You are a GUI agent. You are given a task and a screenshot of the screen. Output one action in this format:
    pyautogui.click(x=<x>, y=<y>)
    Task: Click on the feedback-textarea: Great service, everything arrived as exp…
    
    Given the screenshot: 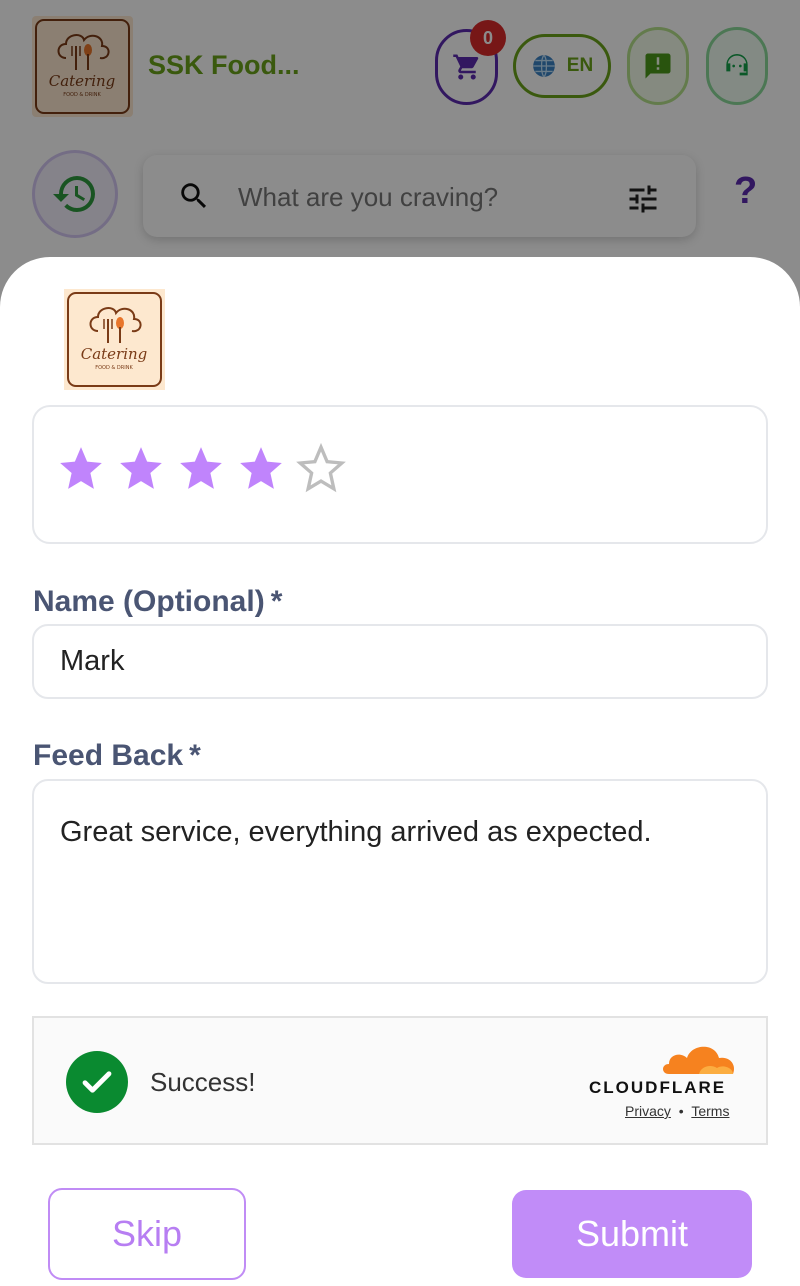 What is the action you would take?
    pyautogui.click(x=400, y=881)
    